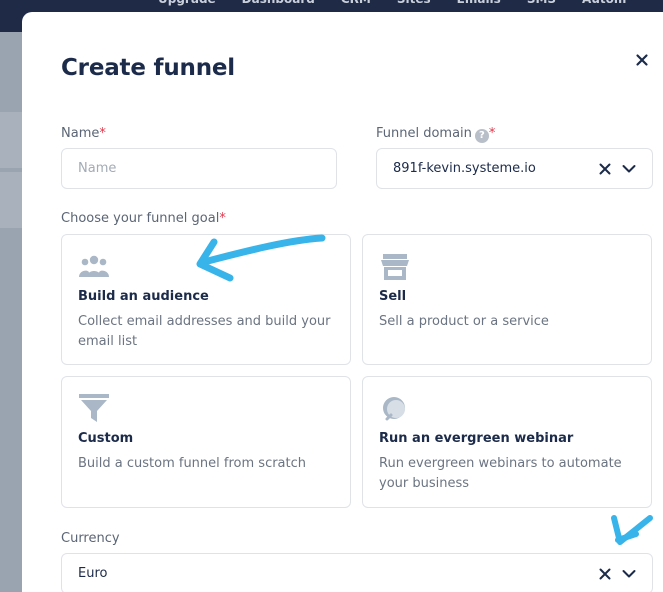  Describe the element at coordinates (476, 438) in the screenshot. I see `goal-card-title: Run an evergreen webinar` at that location.